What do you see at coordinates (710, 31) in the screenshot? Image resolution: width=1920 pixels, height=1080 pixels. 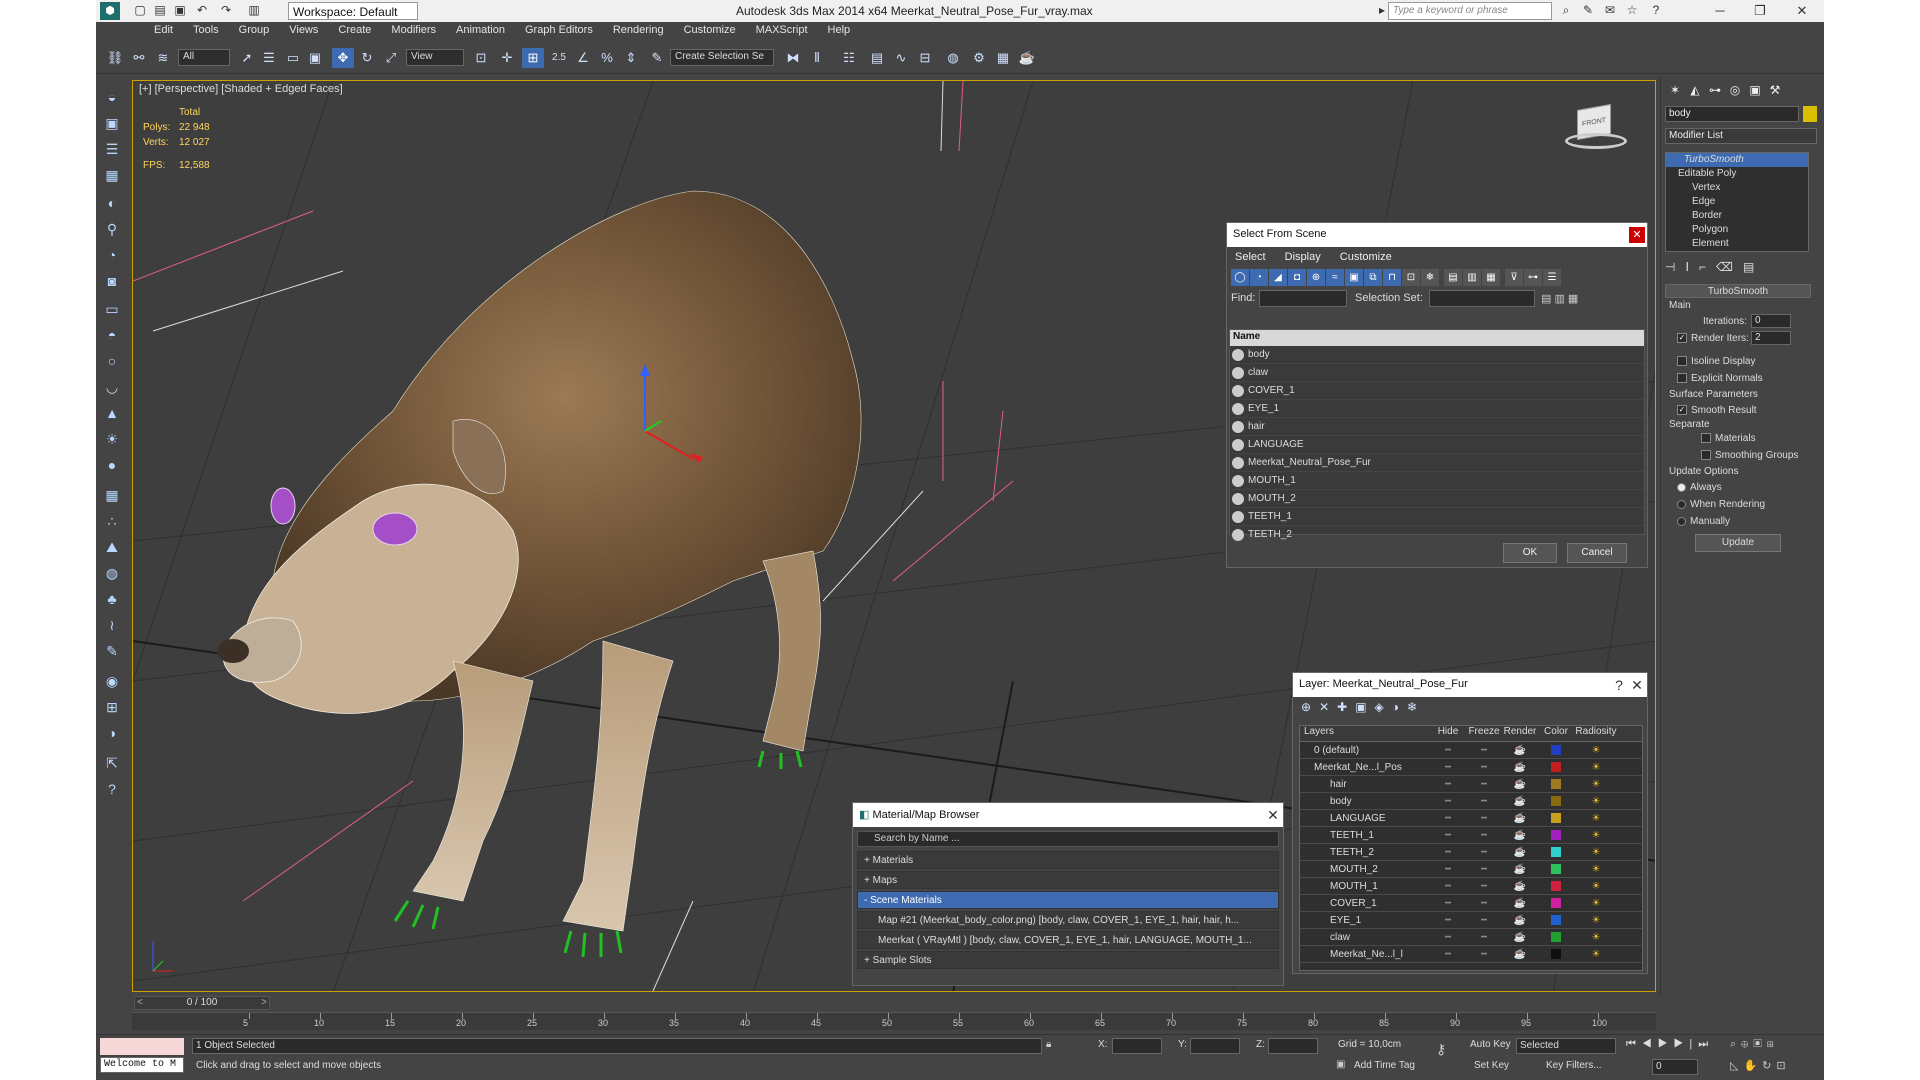 I see `menu-customize: Customize` at bounding box center [710, 31].